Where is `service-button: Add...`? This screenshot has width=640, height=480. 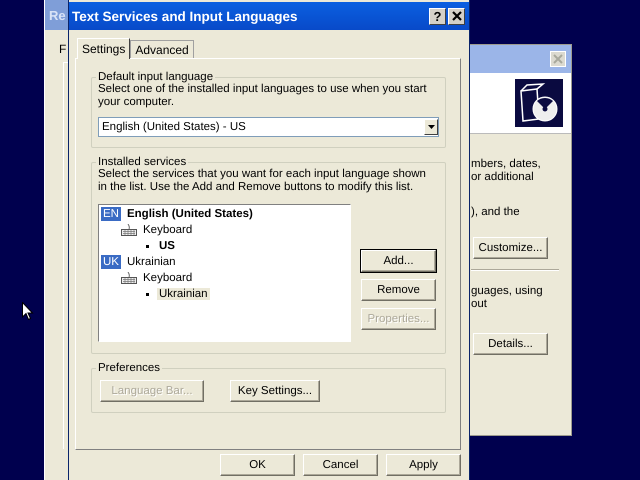
service-button: Add... is located at coordinates (398, 261).